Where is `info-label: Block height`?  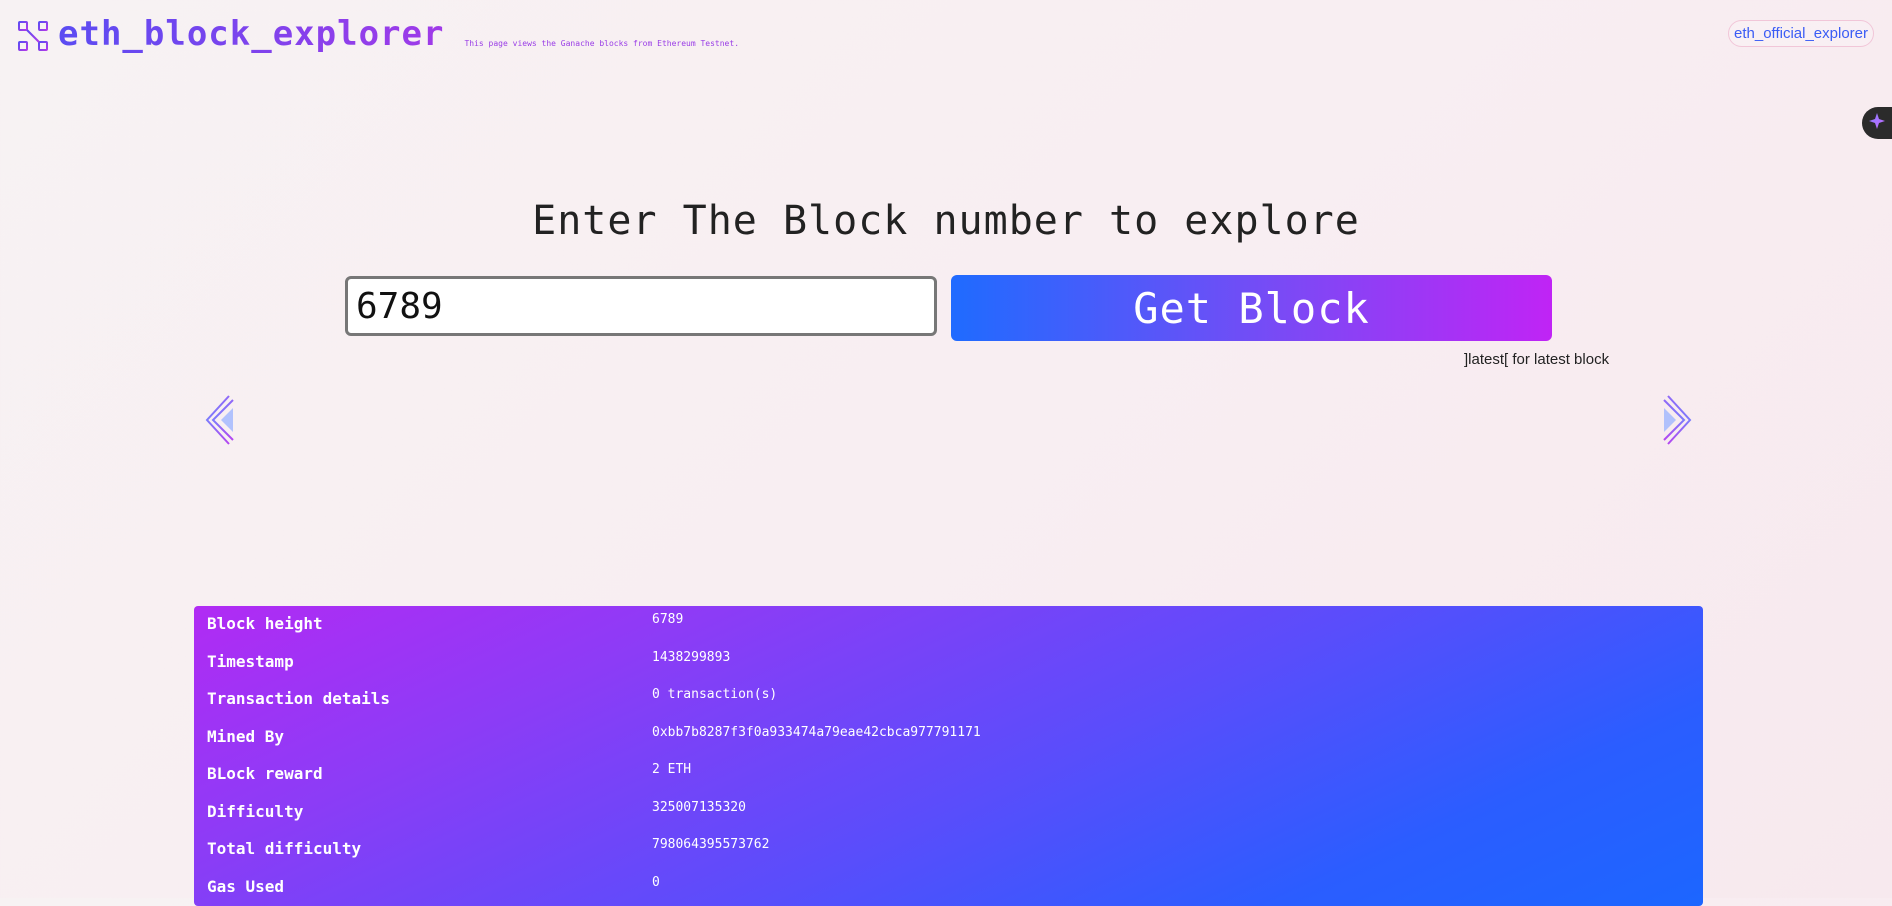
info-label: Block height is located at coordinates (265, 623).